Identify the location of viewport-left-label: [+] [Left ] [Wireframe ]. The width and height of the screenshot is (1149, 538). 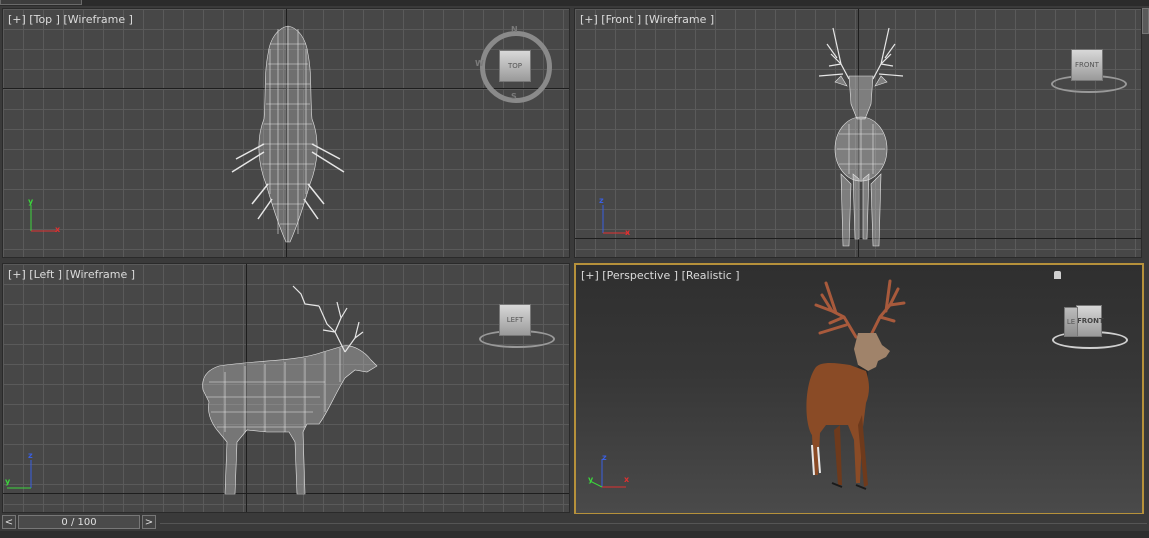
(71, 274).